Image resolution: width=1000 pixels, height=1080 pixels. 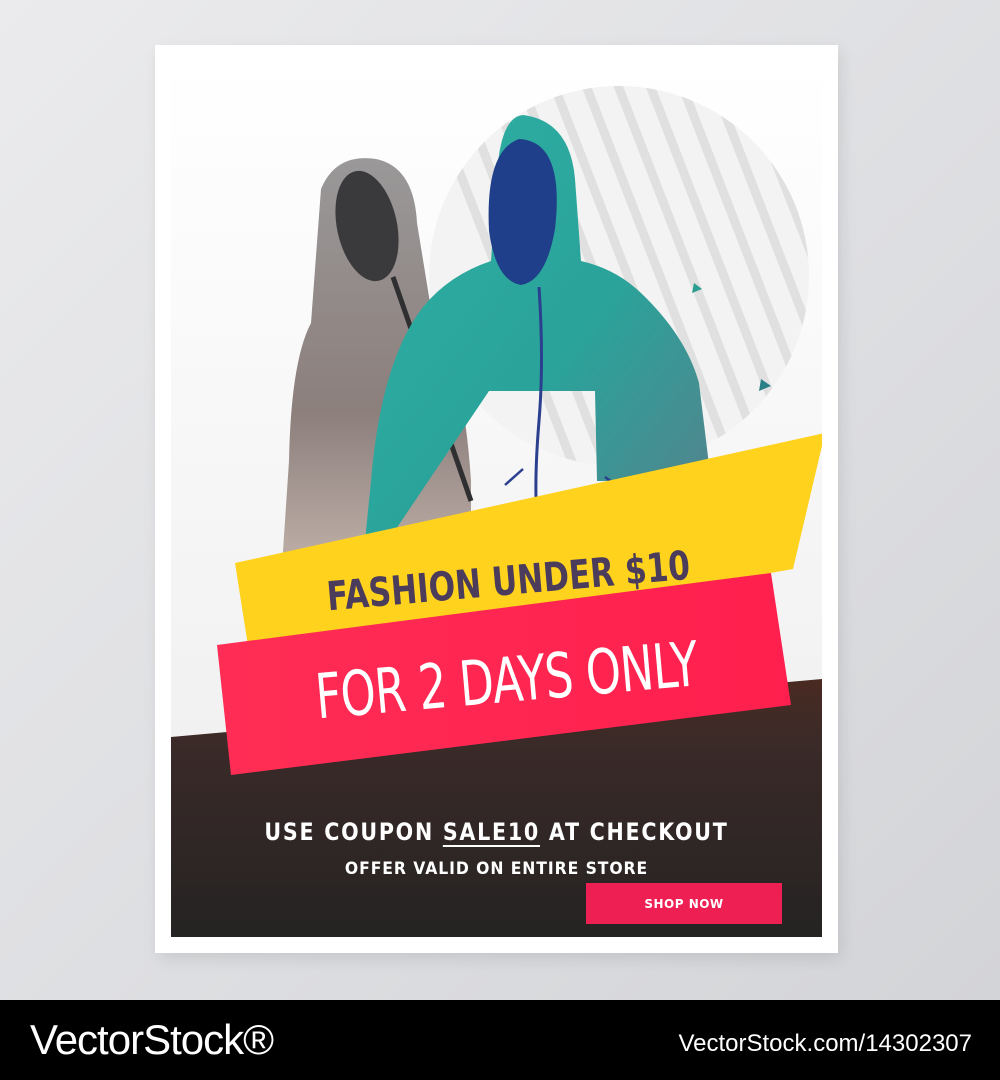 I want to click on coupon-line: Use coupon SALE10 at checkout, so click(x=497, y=832).